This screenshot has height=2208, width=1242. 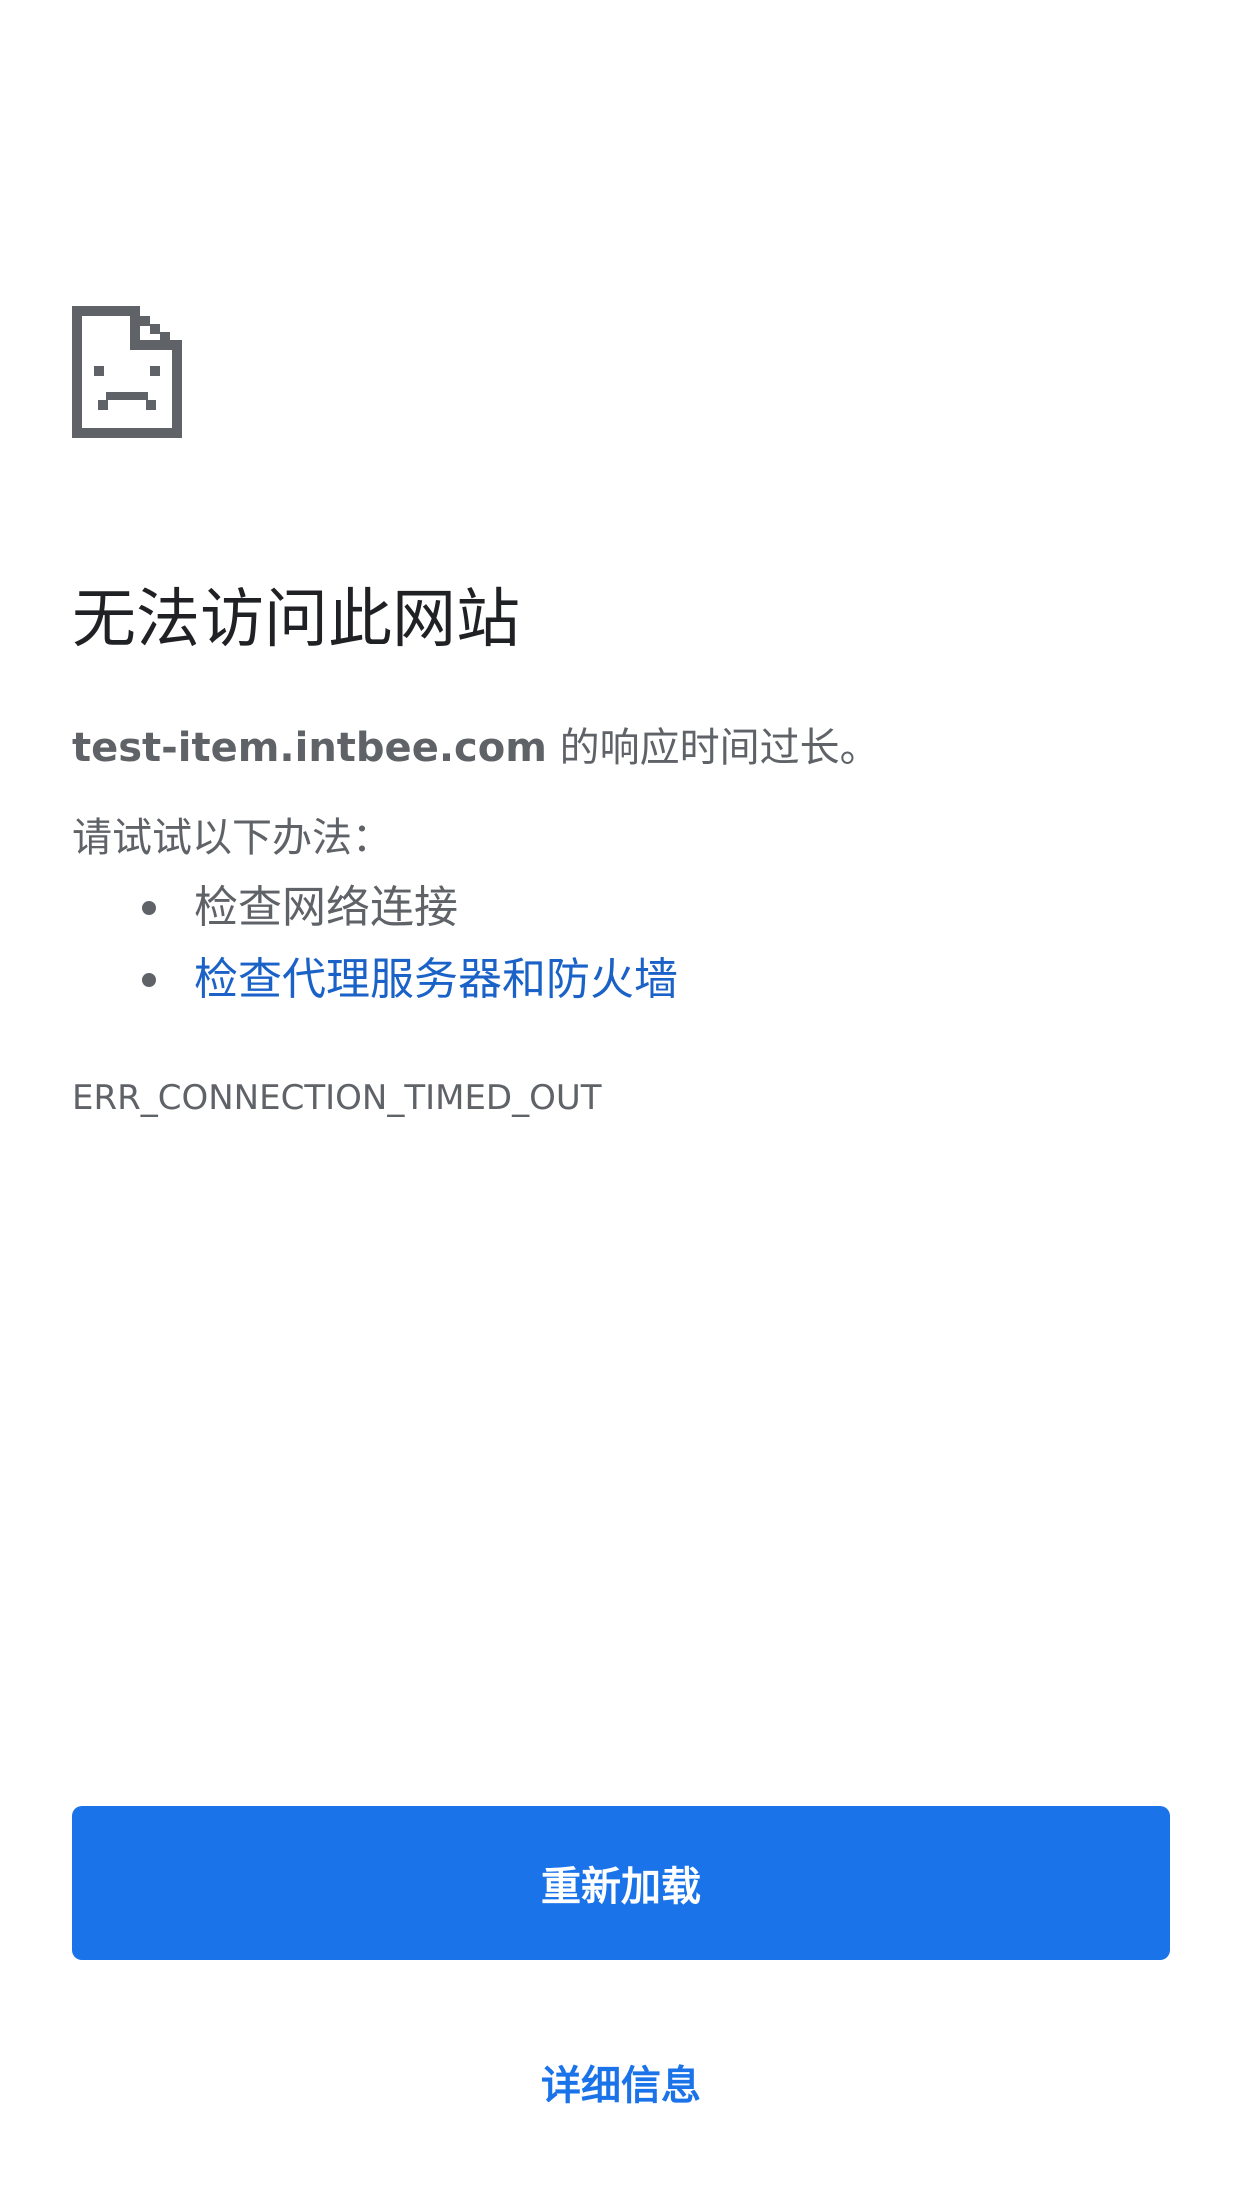 What do you see at coordinates (326, 907) in the screenshot?
I see `suggestion-label: 检查网络连接` at bounding box center [326, 907].